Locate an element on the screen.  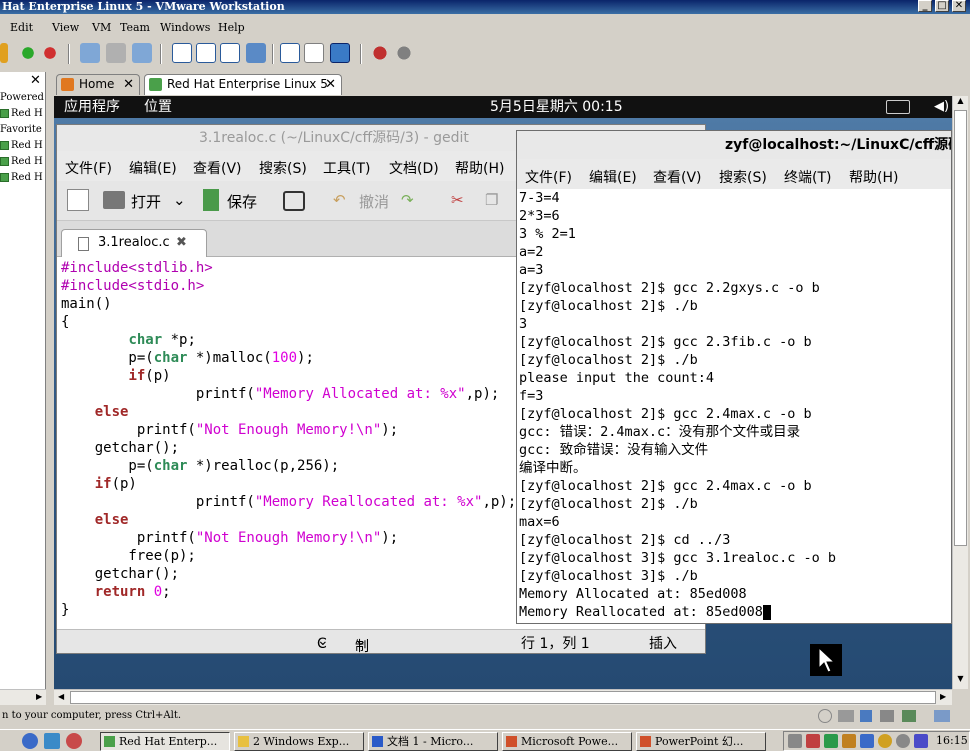
record-icon is located at coordinates (380, 53).